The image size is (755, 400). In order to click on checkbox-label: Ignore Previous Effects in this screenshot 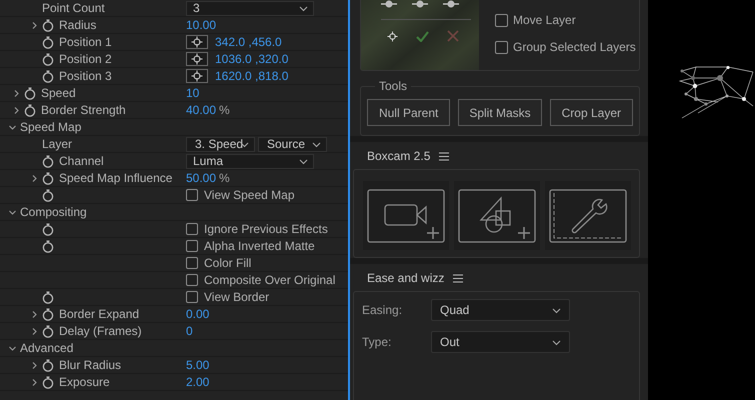, I will do `click(266, 229)`.